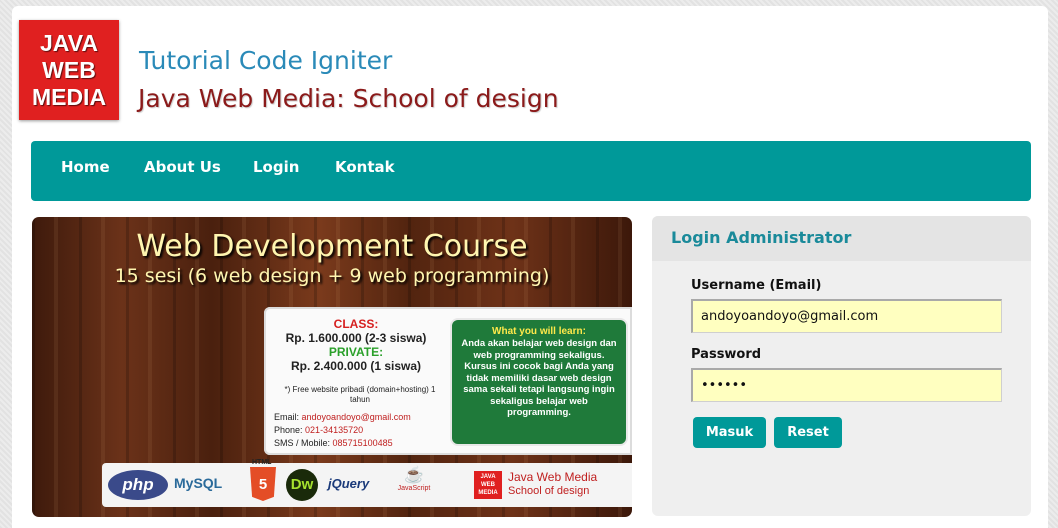  Describe the element at coordinates (549, 491) in the screenshot. I see `jwm-subtitle: School of design` at that location.